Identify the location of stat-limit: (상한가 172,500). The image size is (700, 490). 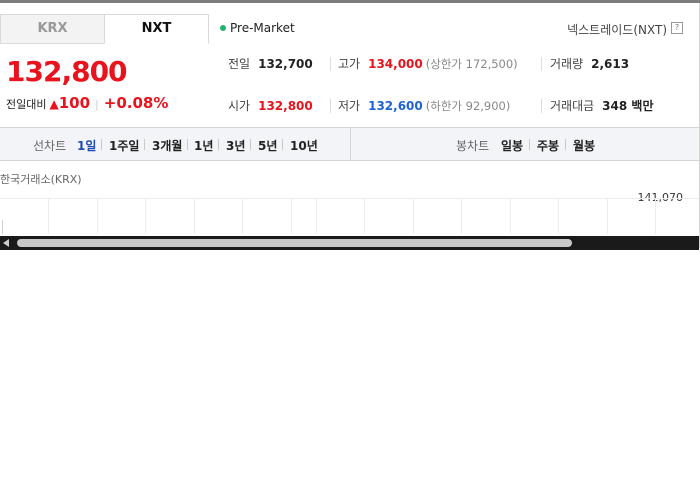
(471, 64).